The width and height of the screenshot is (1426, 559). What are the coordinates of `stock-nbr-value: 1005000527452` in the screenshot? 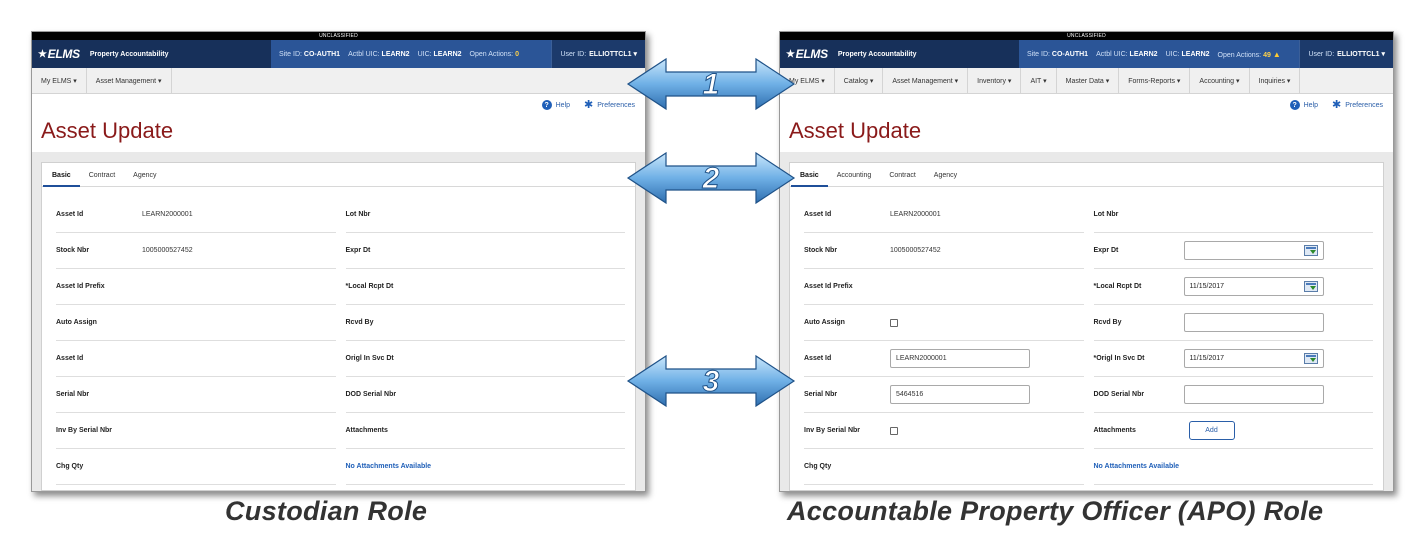 It's located at (167, 250).